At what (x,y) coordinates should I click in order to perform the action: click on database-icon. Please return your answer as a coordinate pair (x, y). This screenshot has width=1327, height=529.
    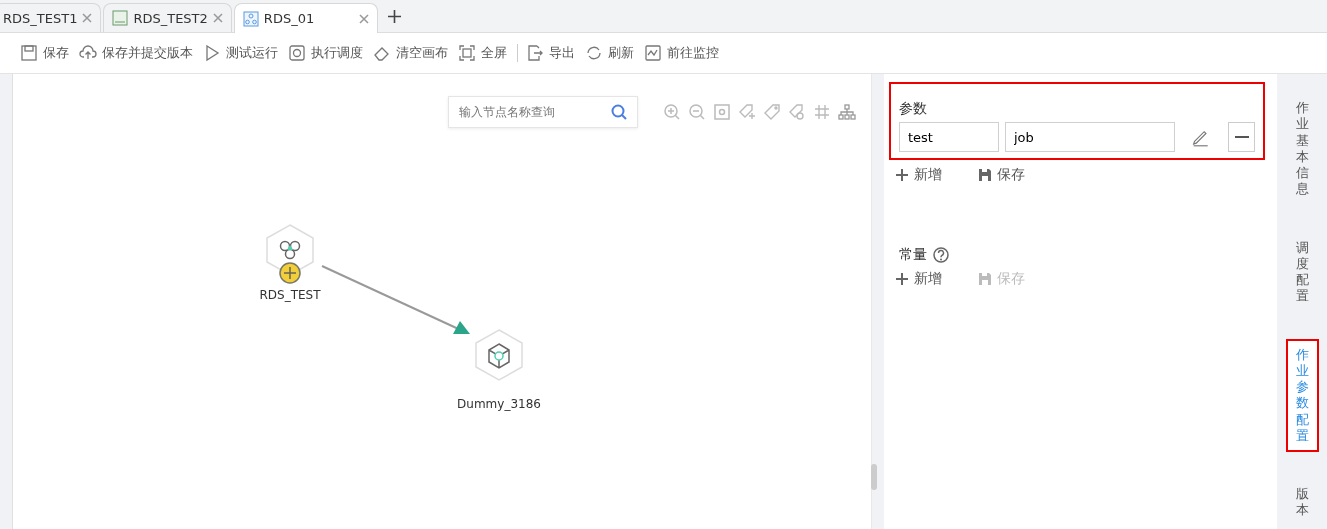
    Looking at the image, I should click on (120, 18).